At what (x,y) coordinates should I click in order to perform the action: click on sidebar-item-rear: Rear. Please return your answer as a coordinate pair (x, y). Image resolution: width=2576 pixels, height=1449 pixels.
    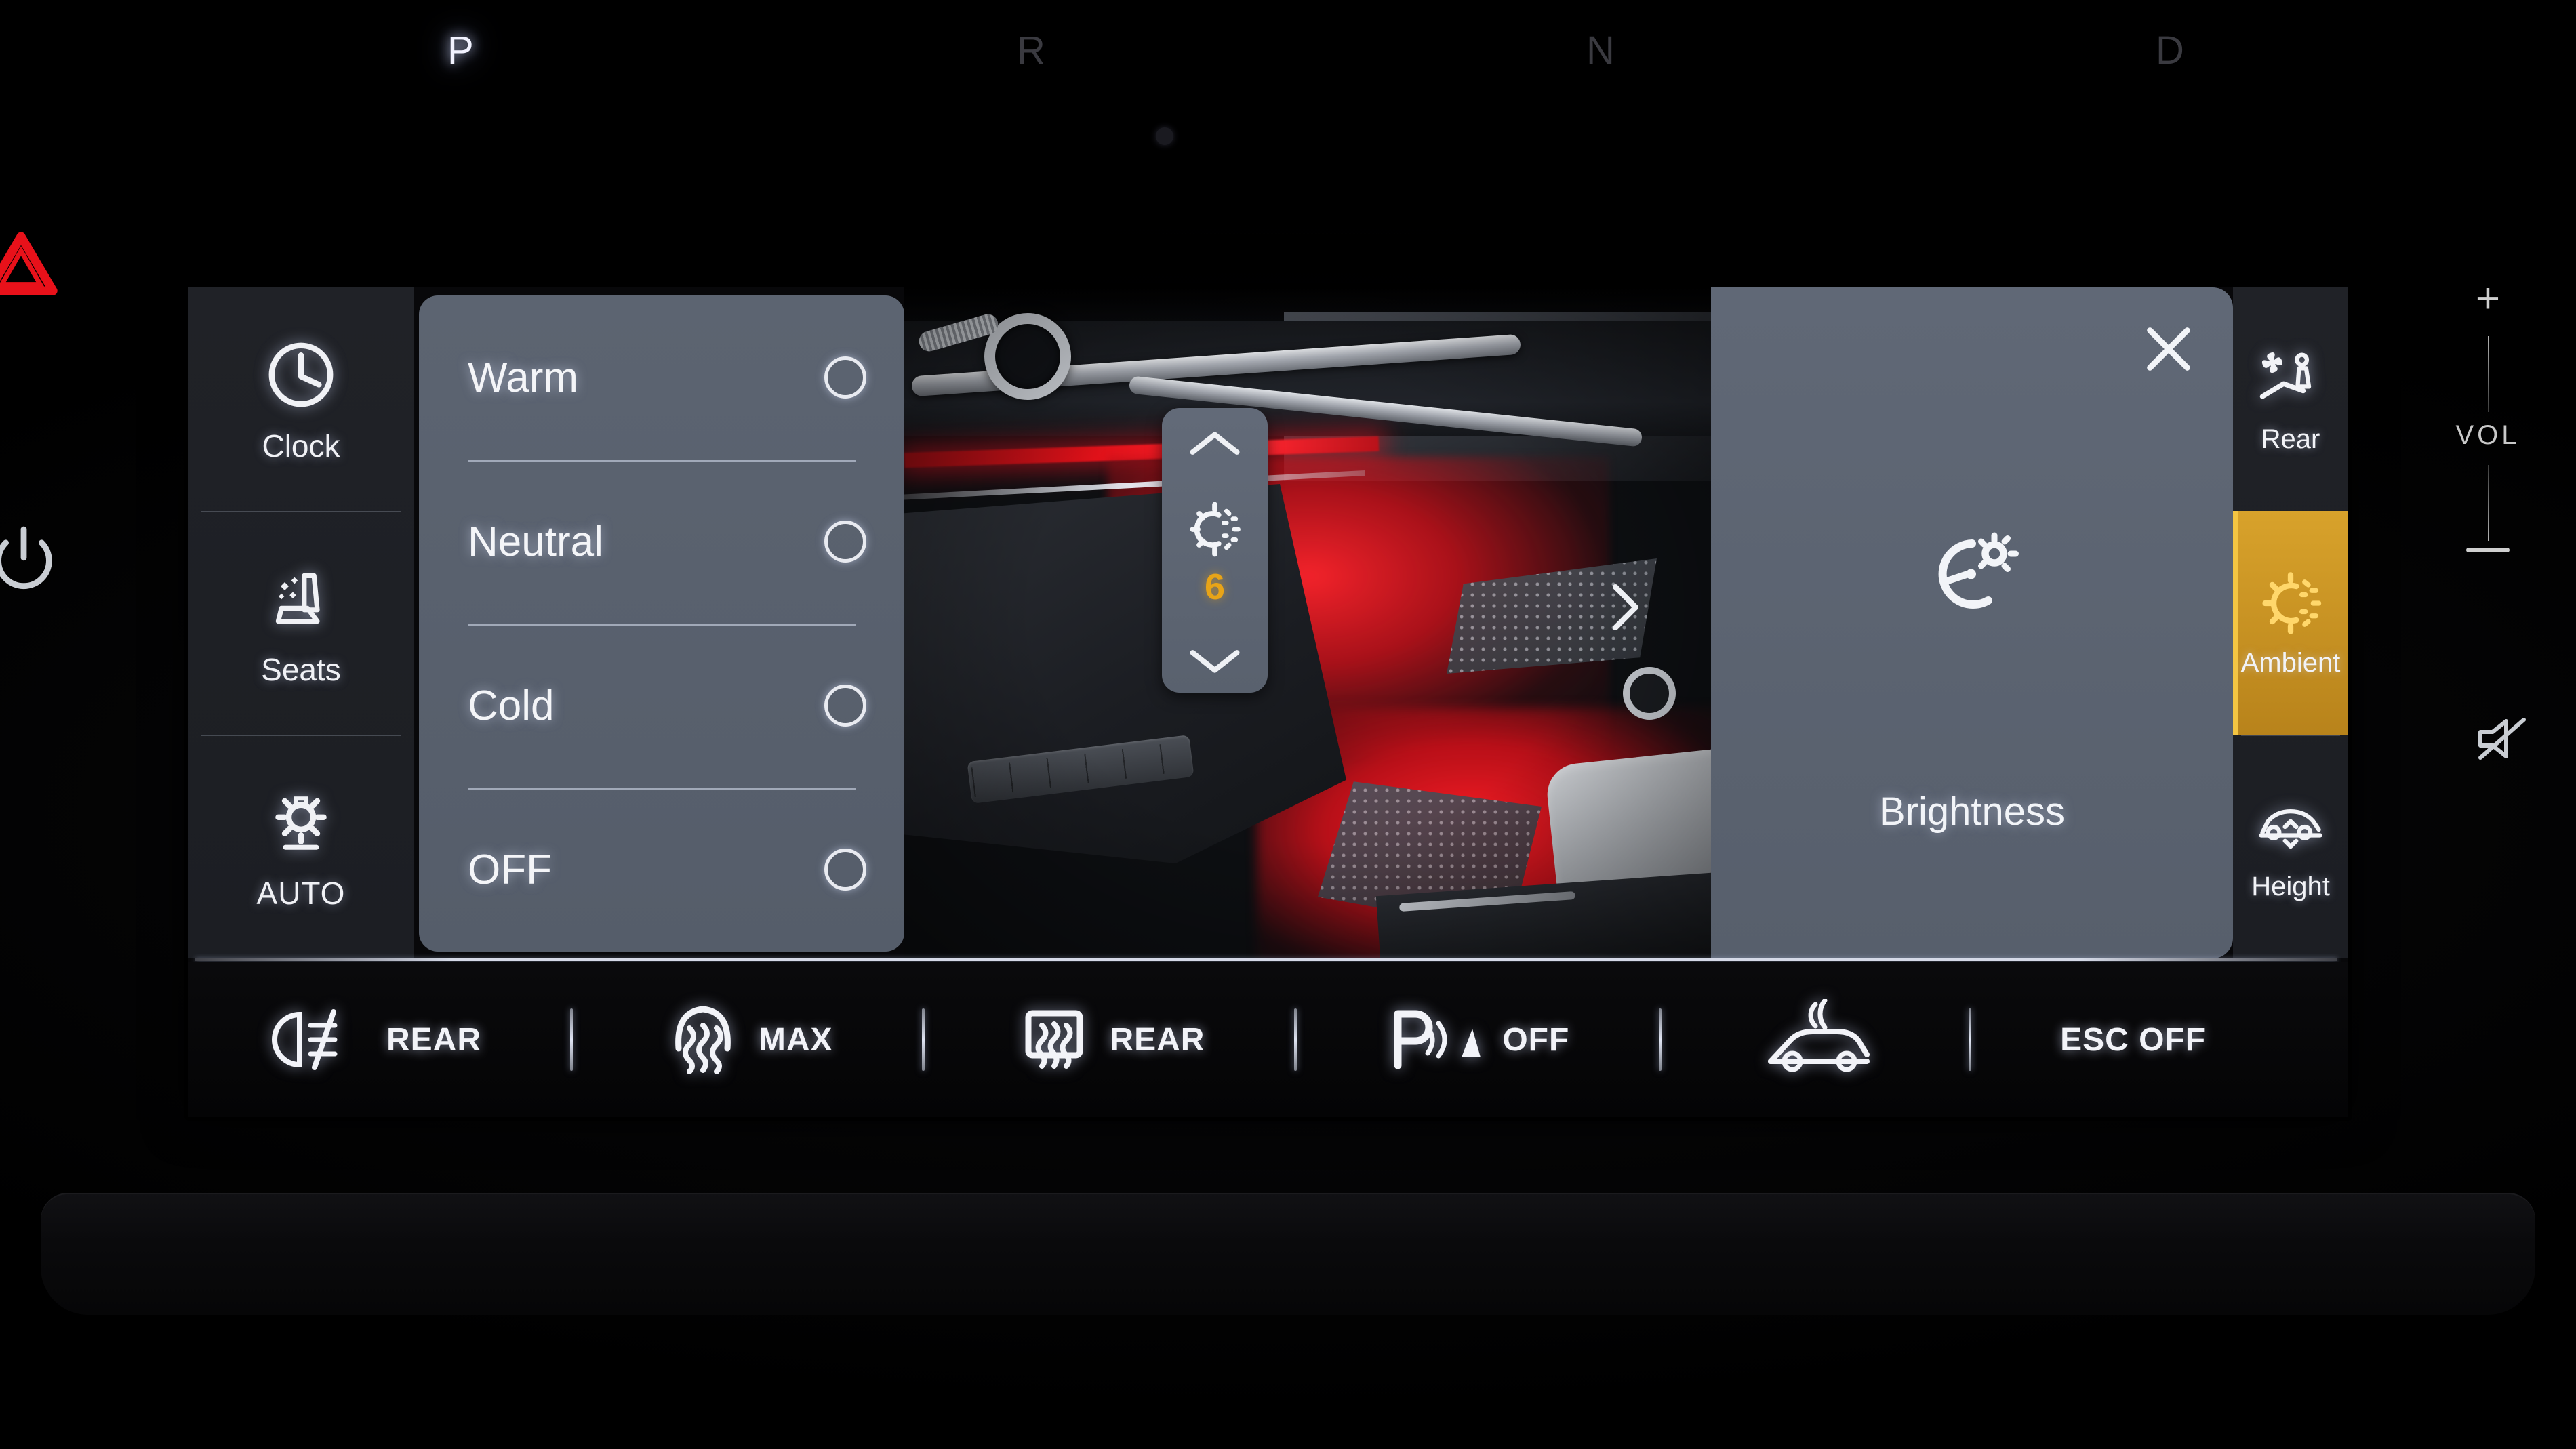
    Looking at the image, I should click on (2290, 399).